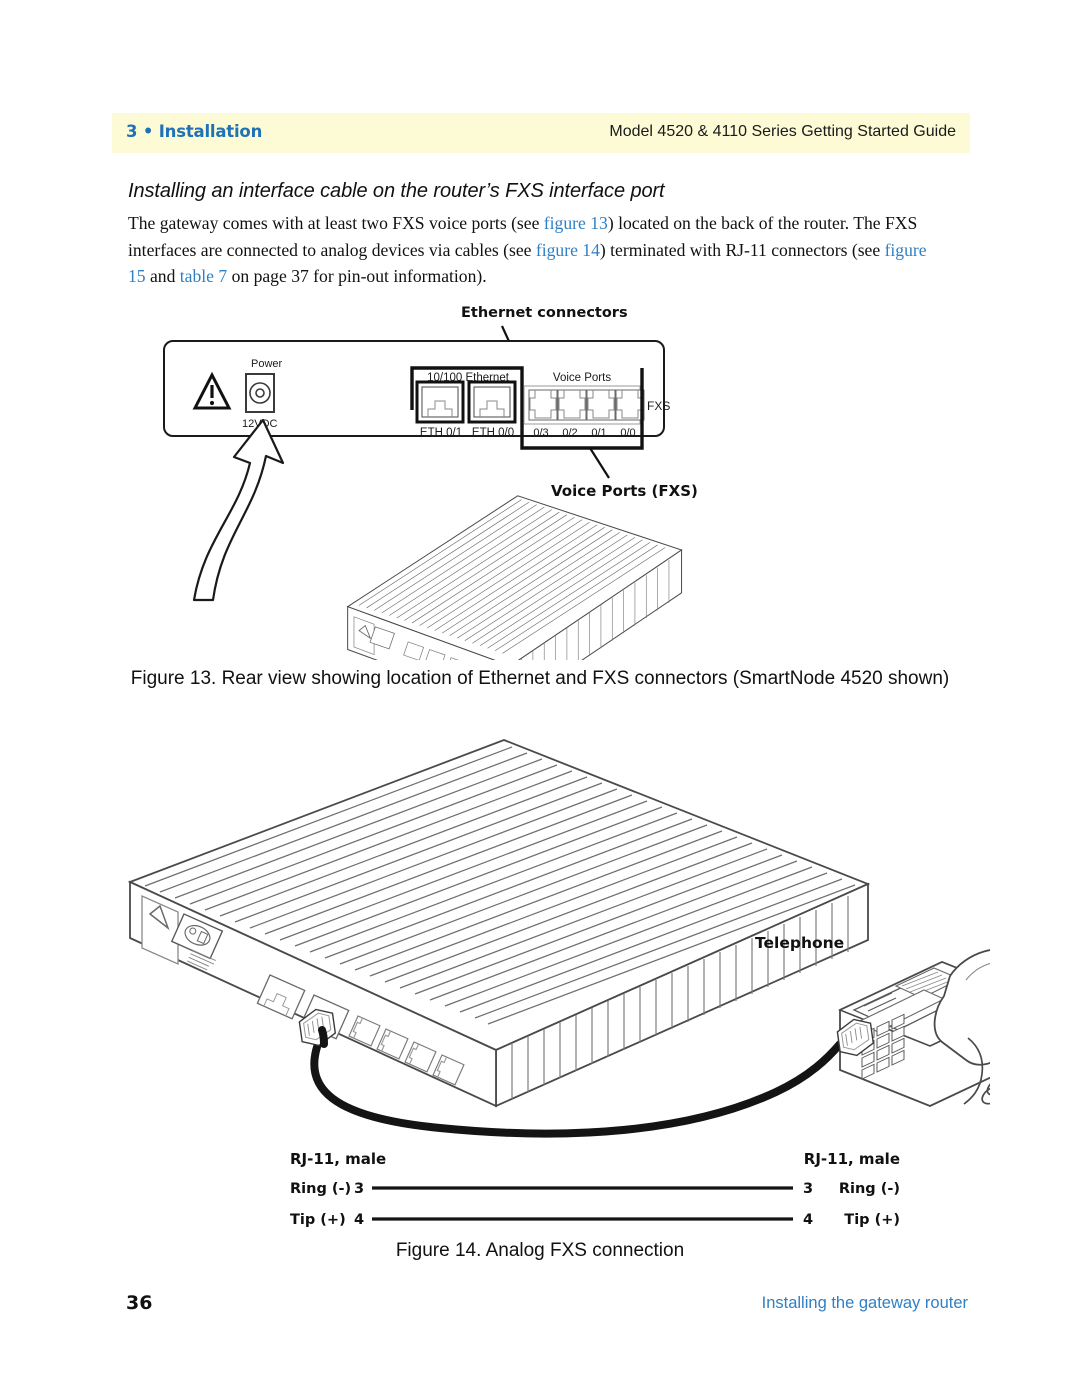  What do you see at coordinates (808, 1220) in the screenshot?
I see `pinout-right-pin-1: 4` at bounding box center [808, 1220].